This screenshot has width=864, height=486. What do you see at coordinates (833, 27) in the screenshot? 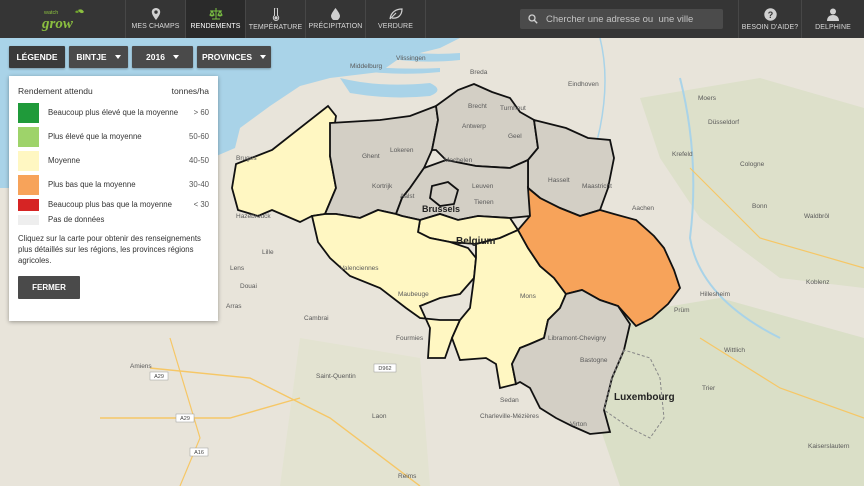
I see `user-label: DELPHINE` at bounding box center [833, 27].